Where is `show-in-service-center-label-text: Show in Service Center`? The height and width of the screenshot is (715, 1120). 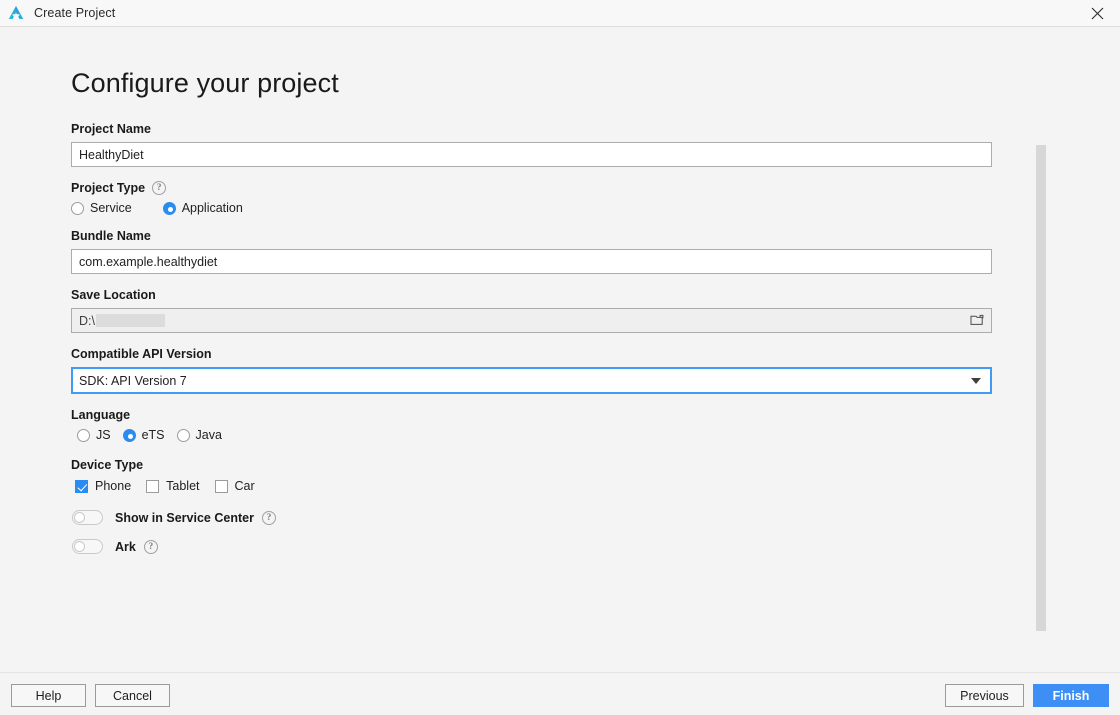
show-in-service-center-label-text: Show in Service Center is located at coordinates (184, 517).